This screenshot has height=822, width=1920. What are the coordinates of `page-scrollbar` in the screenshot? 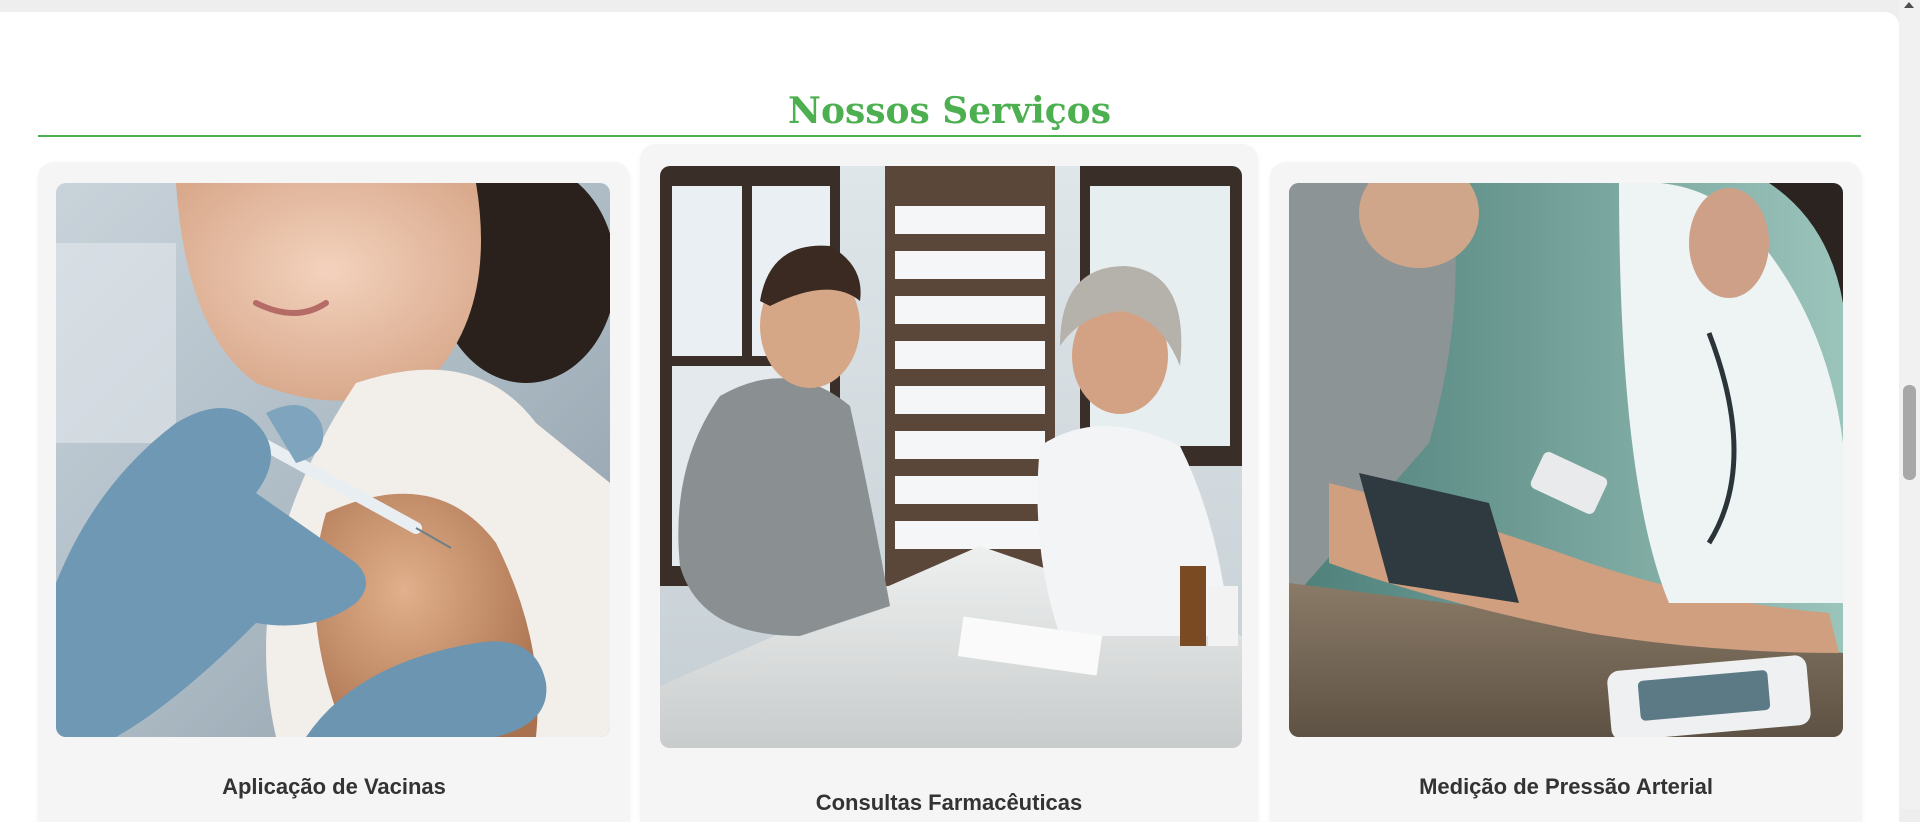 It's located at (1909, 404).